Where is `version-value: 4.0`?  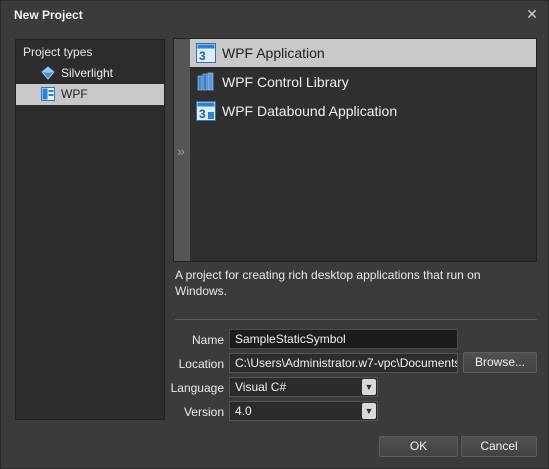
version-value: 4.0 is located at coordinates (243, 411).